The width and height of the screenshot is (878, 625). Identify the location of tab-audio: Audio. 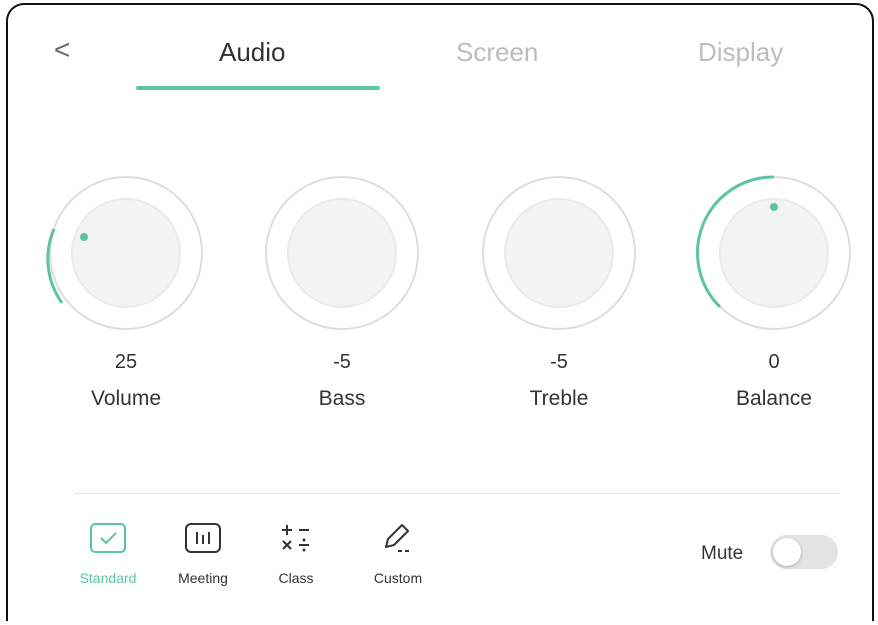
(252, 52).